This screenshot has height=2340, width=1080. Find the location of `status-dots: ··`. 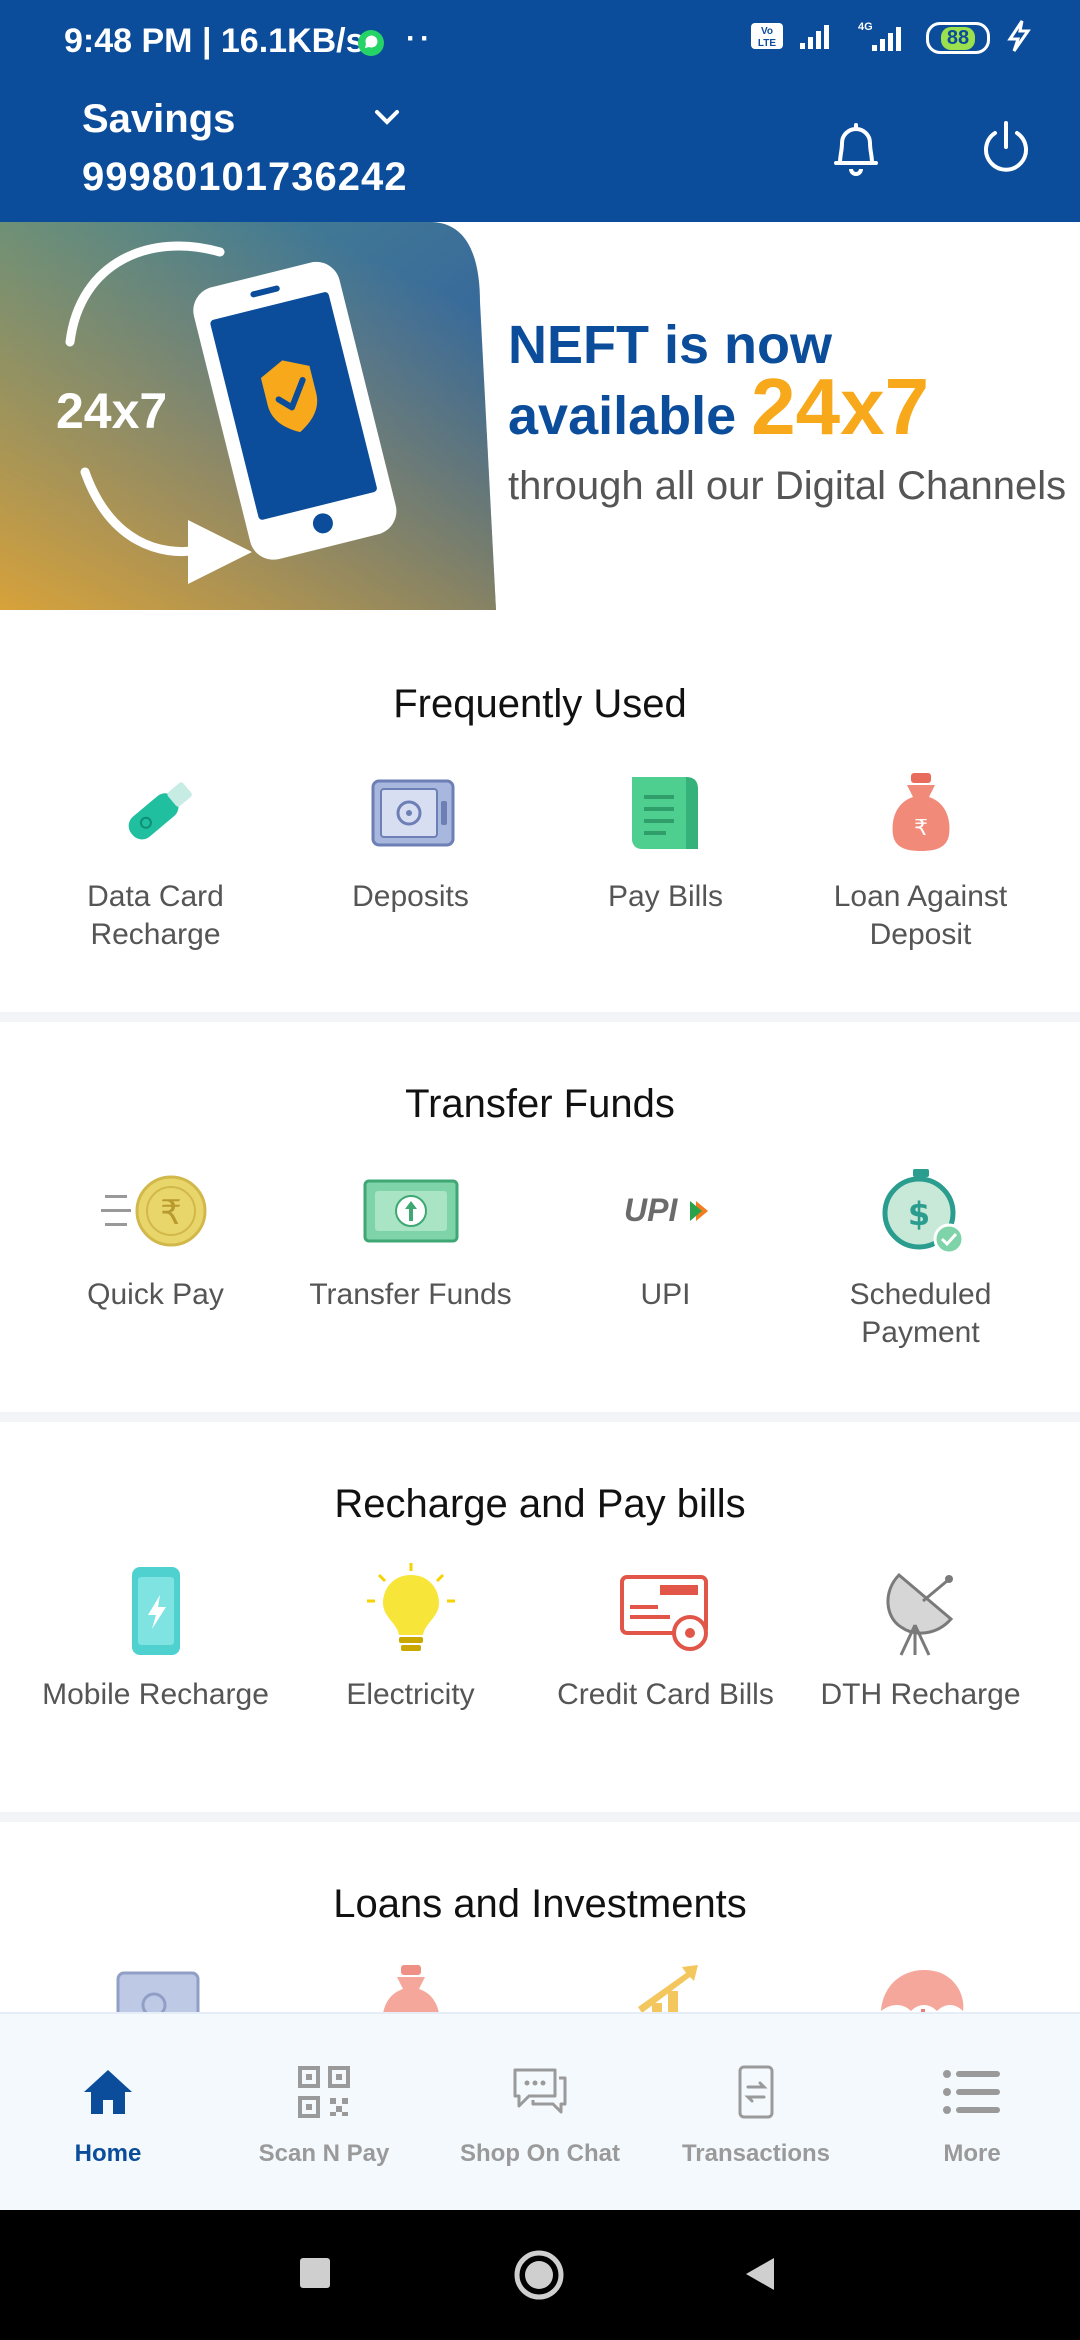

status-dots: ·· is located at coordinates (420, 38).